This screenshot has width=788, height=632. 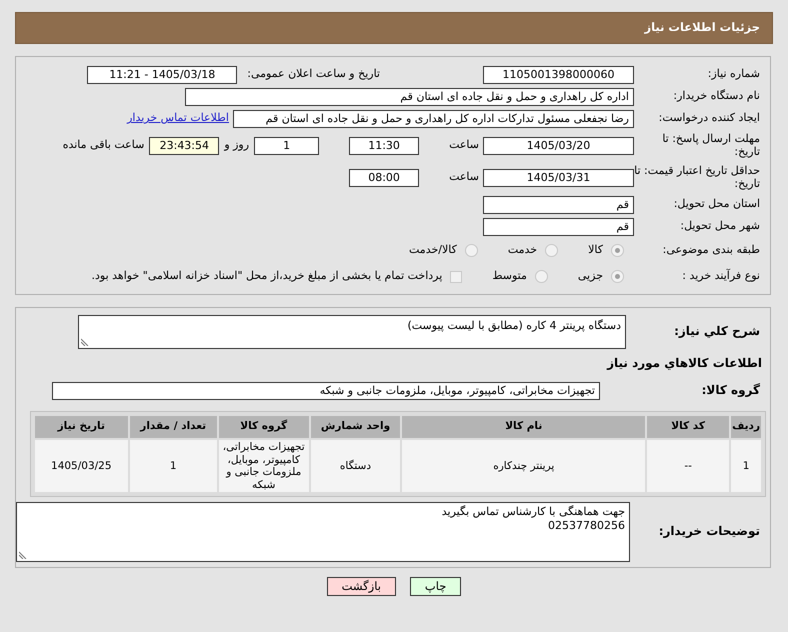 What do you see at coordinates (697, 177) in the screenshot?
I see `field-label: حداقل تاریخ اعتبار قیمت: تا تاریخ:` at bounding box center [697, 177].